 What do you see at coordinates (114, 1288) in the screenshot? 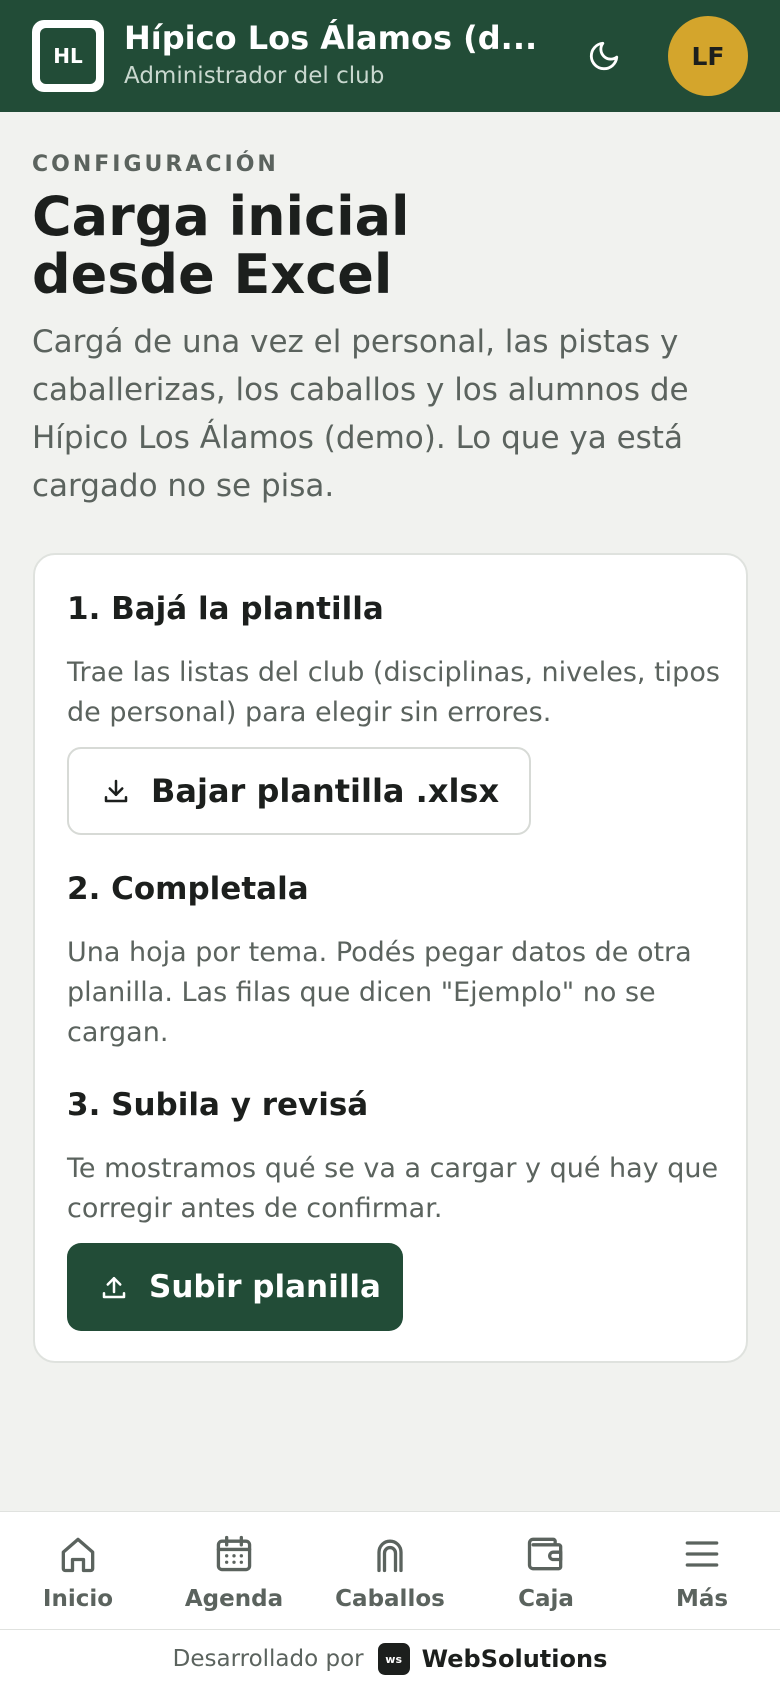
I see `upload-icon` at bounding box center [114, 1288].